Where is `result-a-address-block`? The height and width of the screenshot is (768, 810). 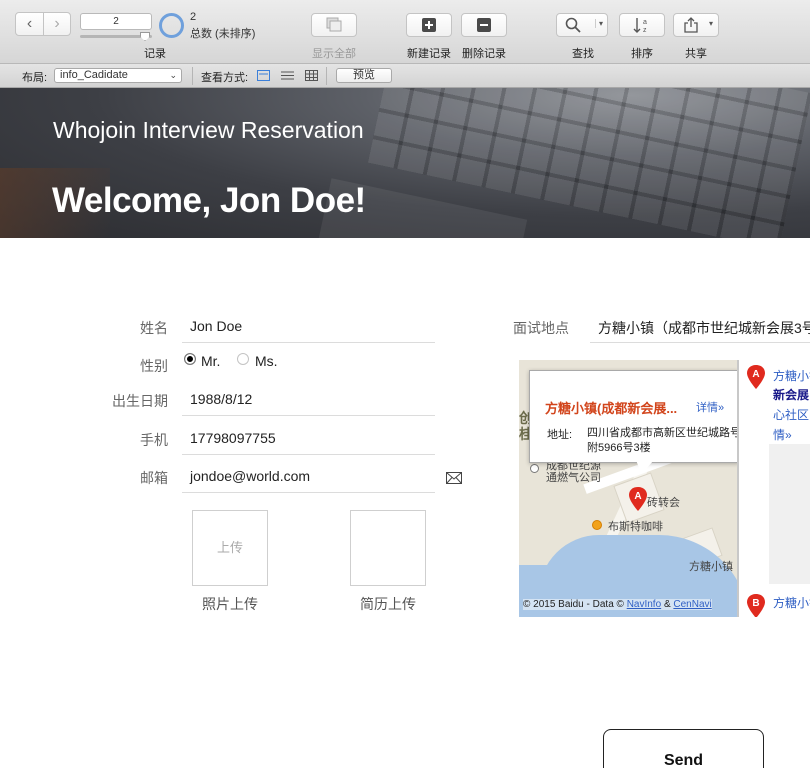
result-a-address-block is located at coordinates (789, 514).